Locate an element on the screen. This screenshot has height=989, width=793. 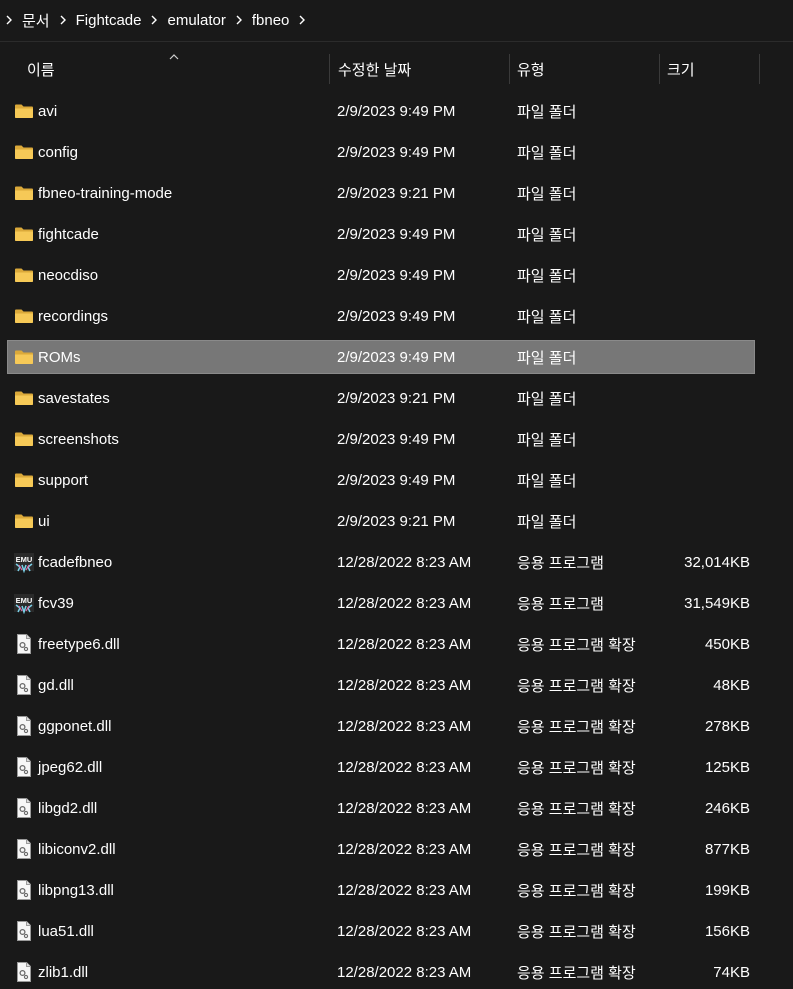
column-header: 이름 수정한 날짜 유형 크기 is located at coordinates (396, 69).